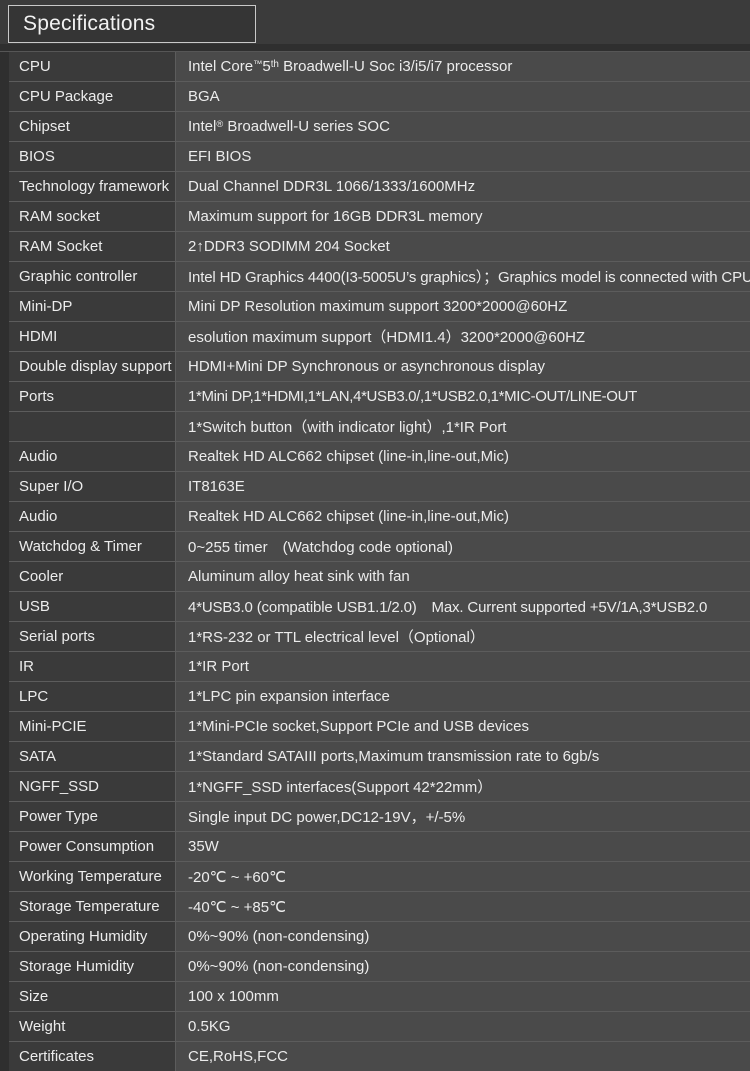 This screenshot has width=750, height=1071. What do you see at coordinates (90, 187) in the screenshot?
I see `spec-label-cell: Technology framework` at bounding box center [90, 187].